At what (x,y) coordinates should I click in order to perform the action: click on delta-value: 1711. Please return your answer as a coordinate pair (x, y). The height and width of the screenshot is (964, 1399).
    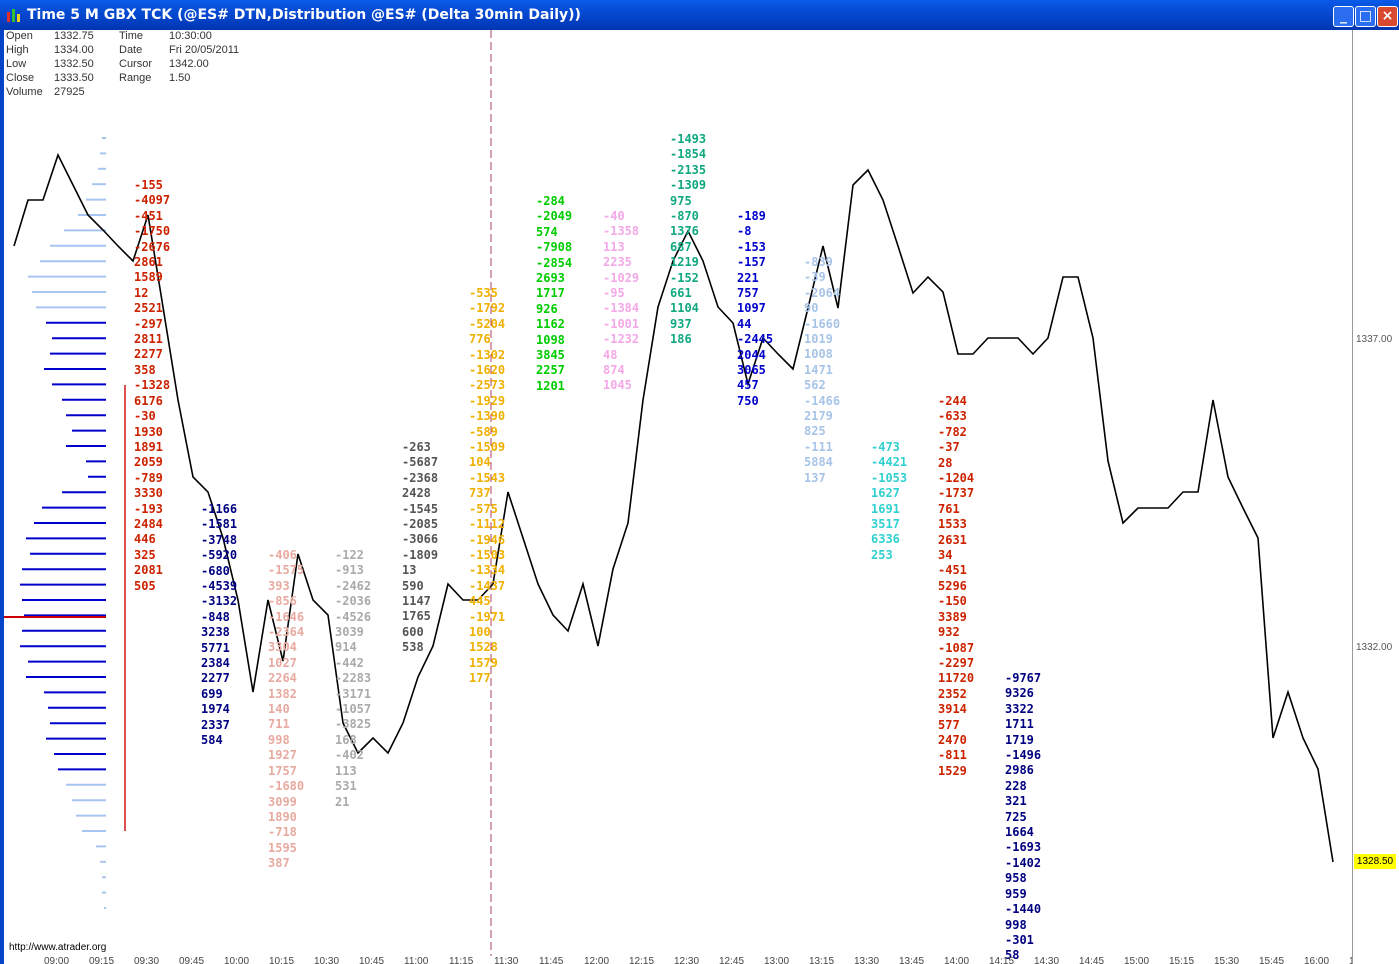
    Looking at the image, I should click on (1019, 724).